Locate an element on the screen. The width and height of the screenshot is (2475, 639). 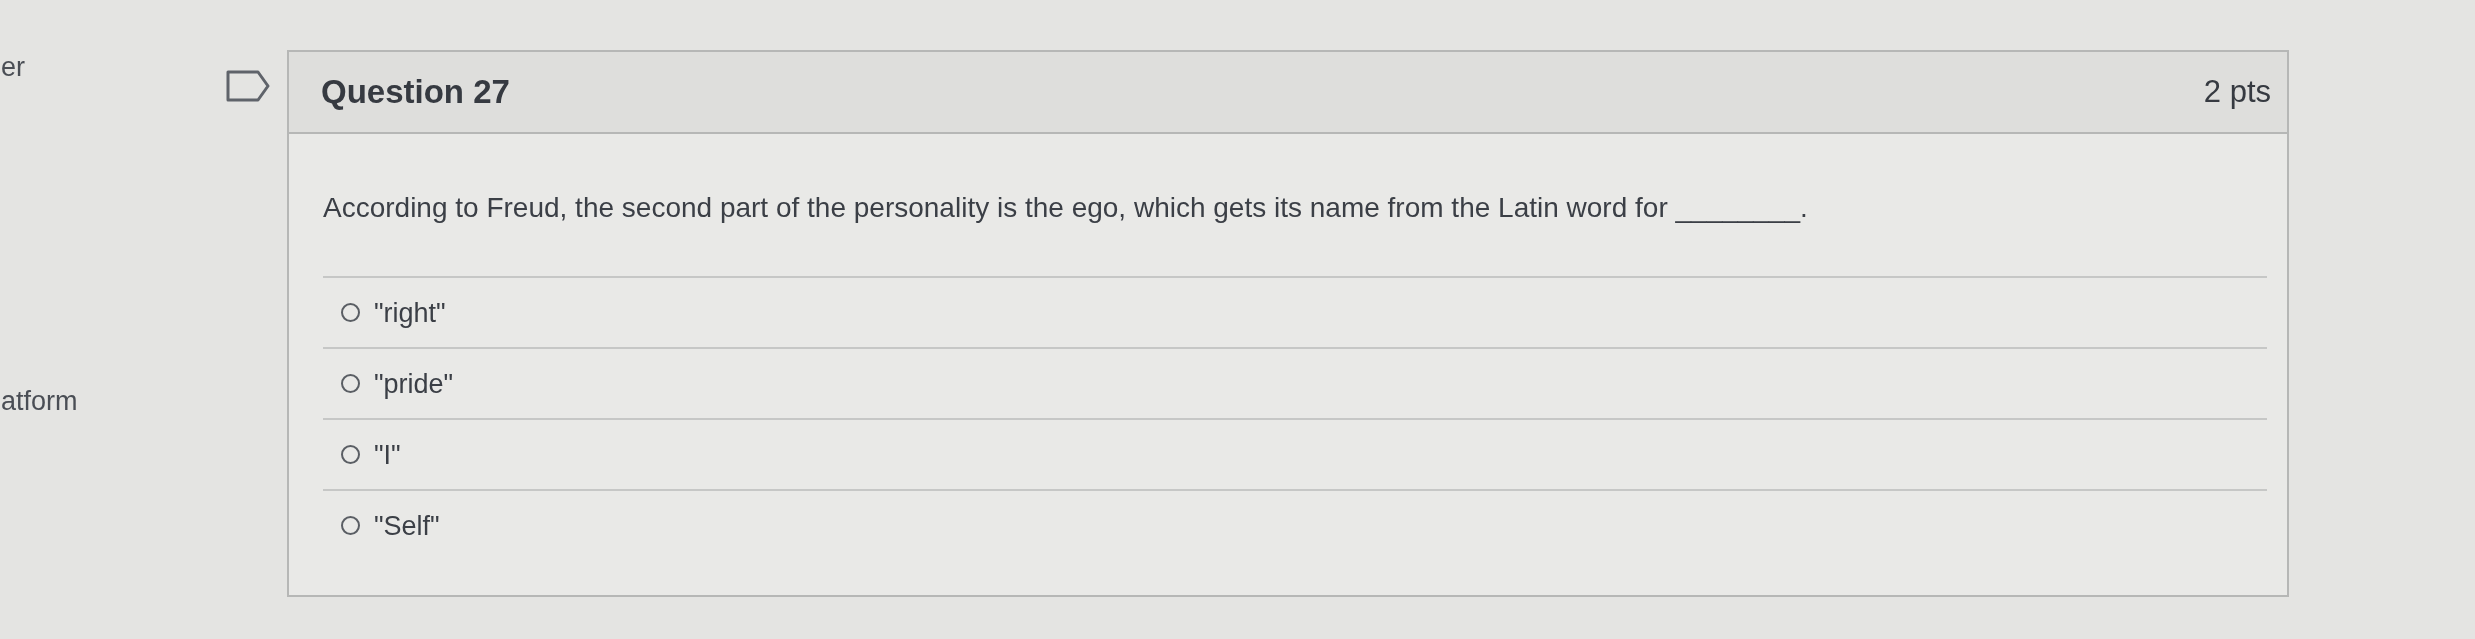
question-text: According to Freud, the second part of the personality is the ego, which gets its name from the Latin word for ________. is located at coordinates (1066, 208).